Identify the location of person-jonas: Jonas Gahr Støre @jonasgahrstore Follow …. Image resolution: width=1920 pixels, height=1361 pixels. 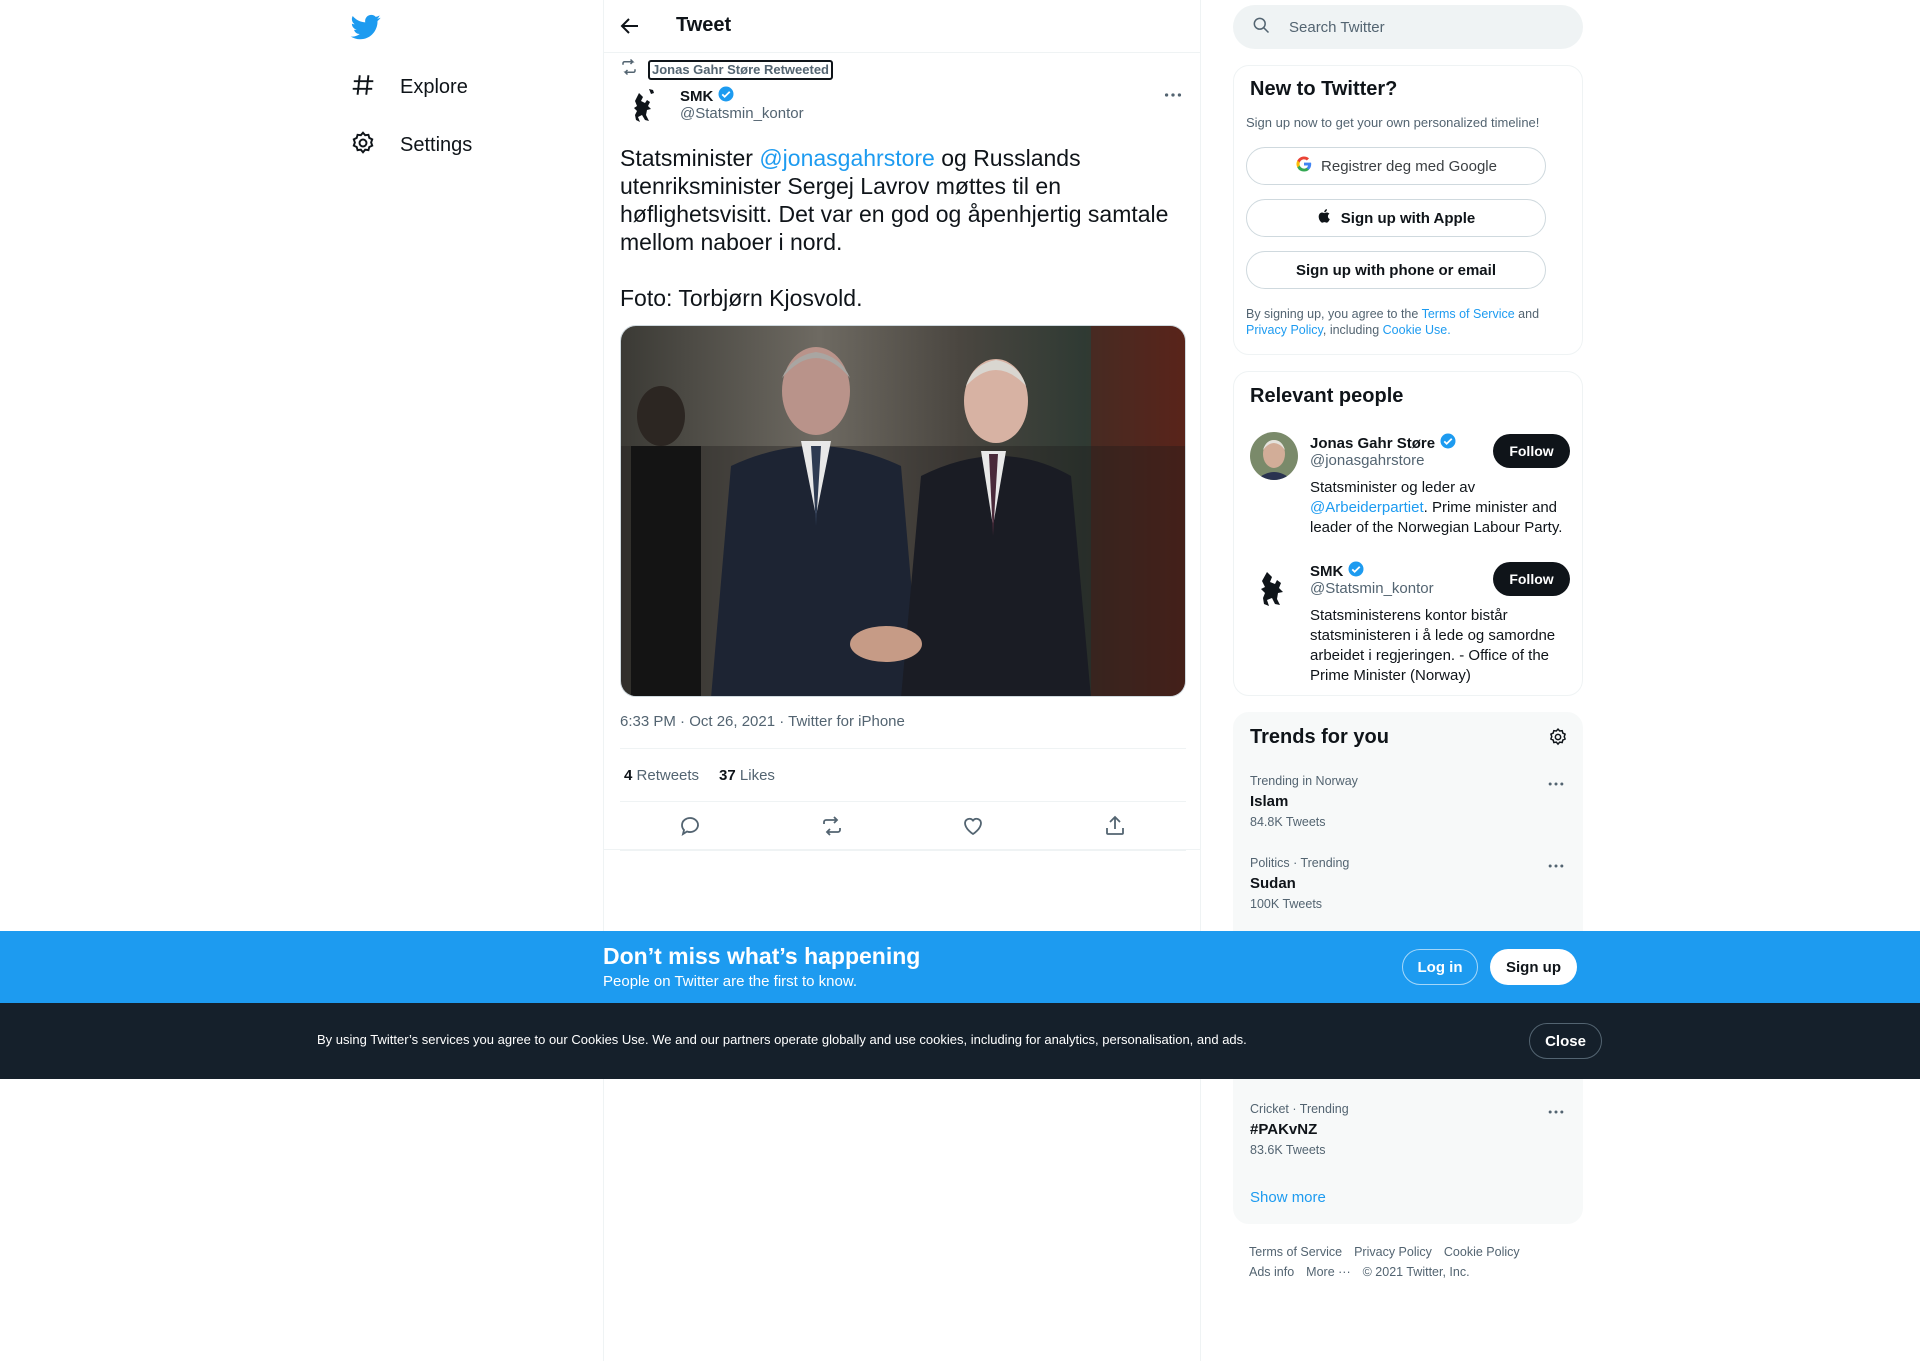
(1410, 487).